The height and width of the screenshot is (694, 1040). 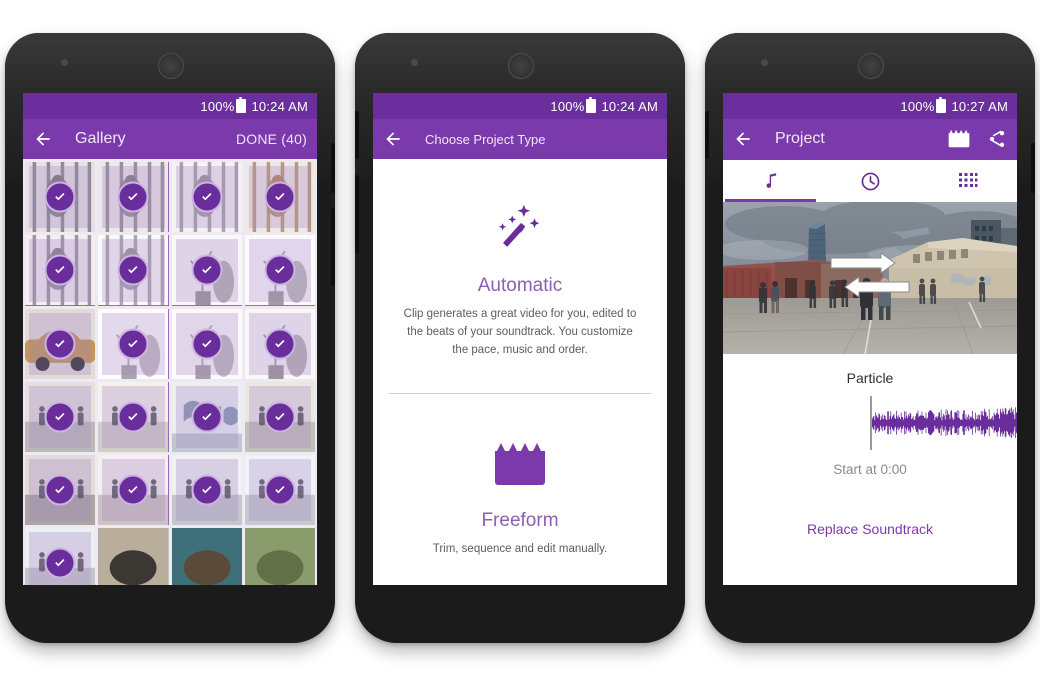 What do you see at coordinates (968, 181) in the screenshot?
I see `tab-grid` at bounding box center [968, 181].